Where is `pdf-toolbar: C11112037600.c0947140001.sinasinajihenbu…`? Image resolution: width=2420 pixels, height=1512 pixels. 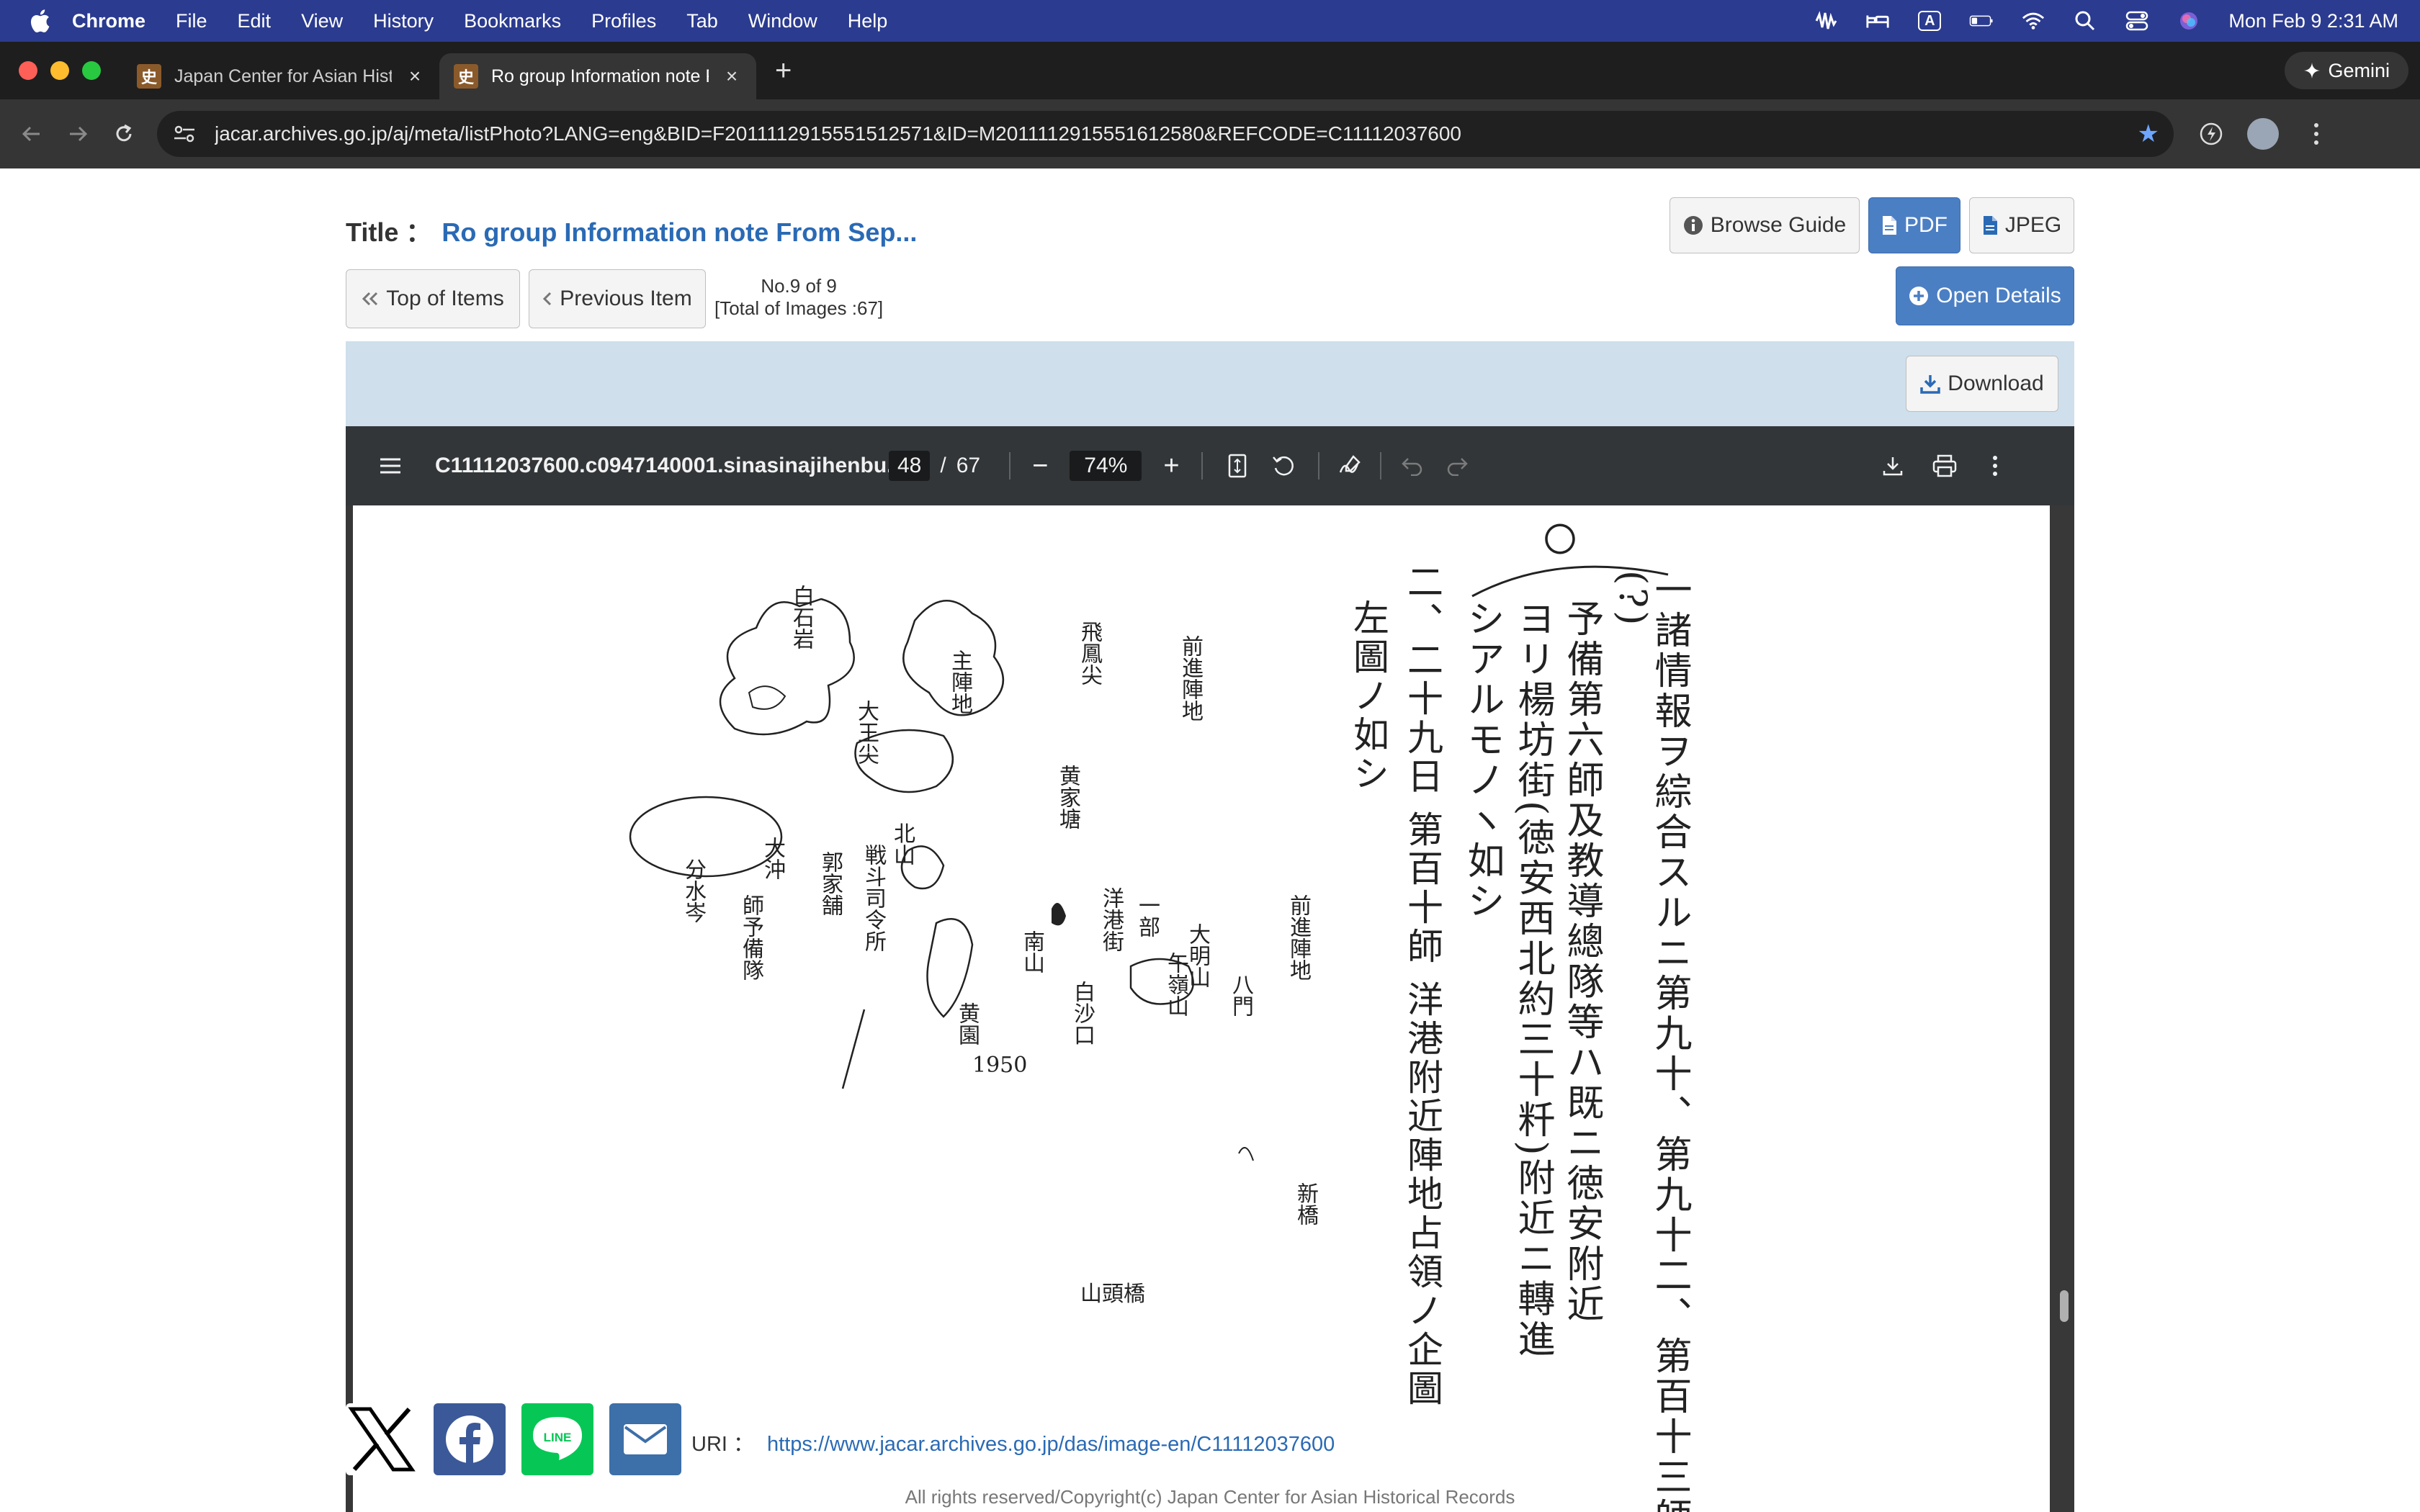
pdf-toolbar: C11112037600.c0947140001.sinasinajihenbu… is located at coordinates (1210, 465).